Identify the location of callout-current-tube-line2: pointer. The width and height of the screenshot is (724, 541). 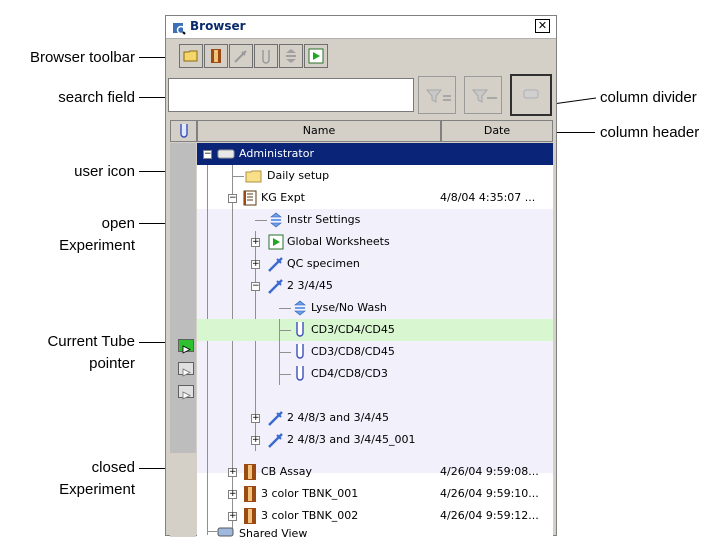
(112, 363).